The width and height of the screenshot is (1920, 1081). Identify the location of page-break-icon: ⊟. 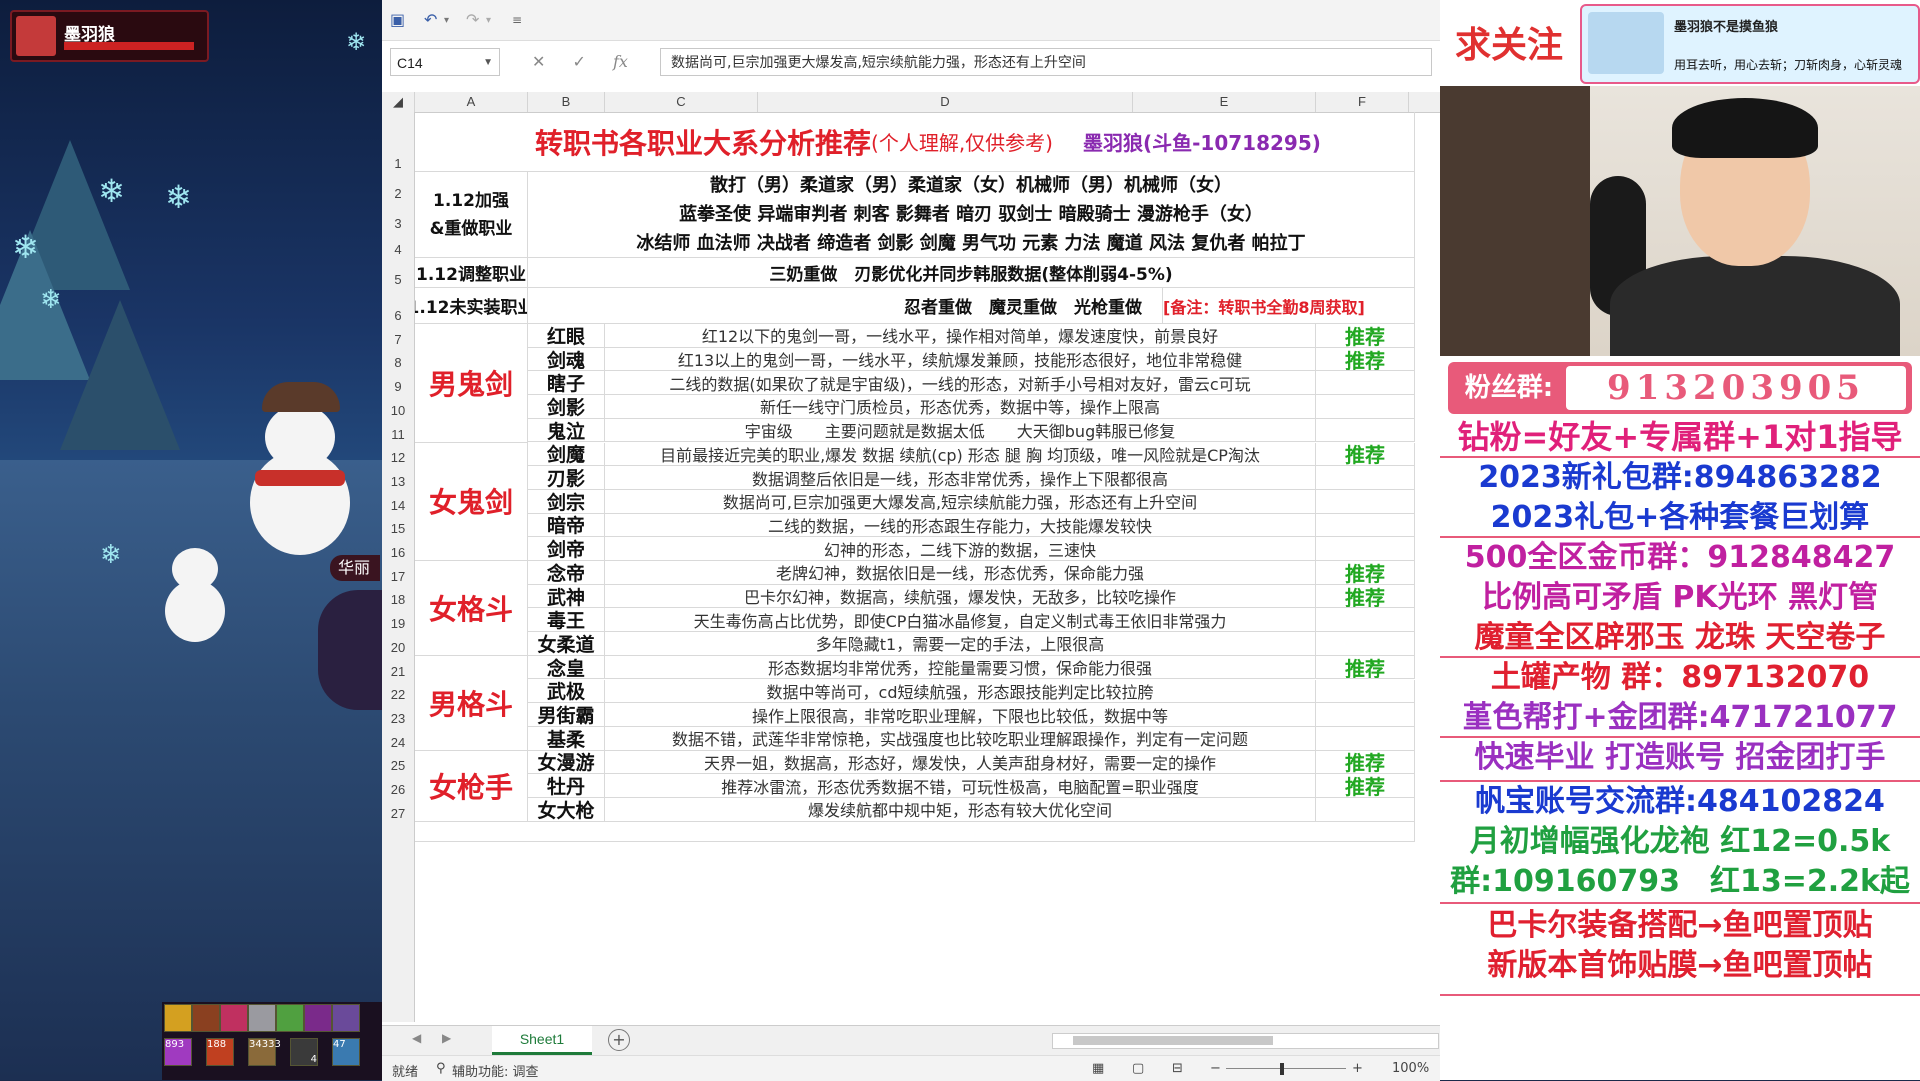
(1177, 1068).